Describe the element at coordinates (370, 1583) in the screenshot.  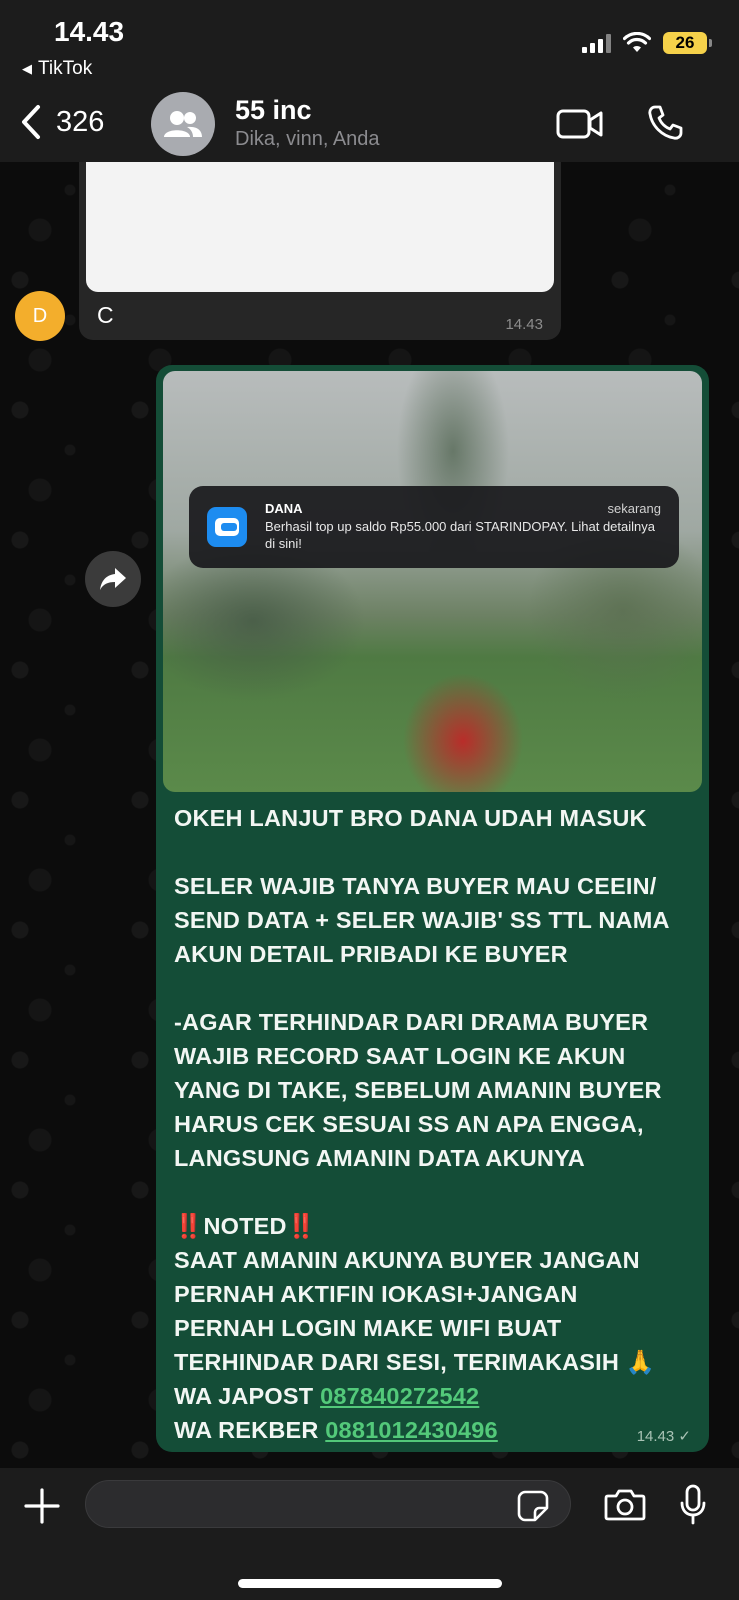
I see `home-indicator` at that location.